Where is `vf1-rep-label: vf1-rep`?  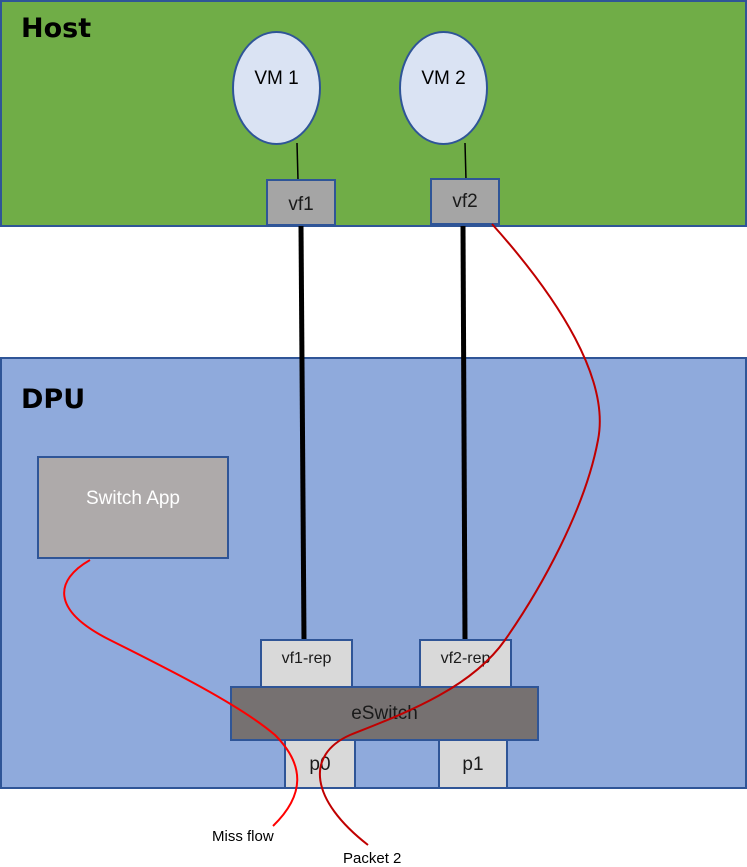
vf1-rep-label: vf1-rep is located at coordinates (306, 658).